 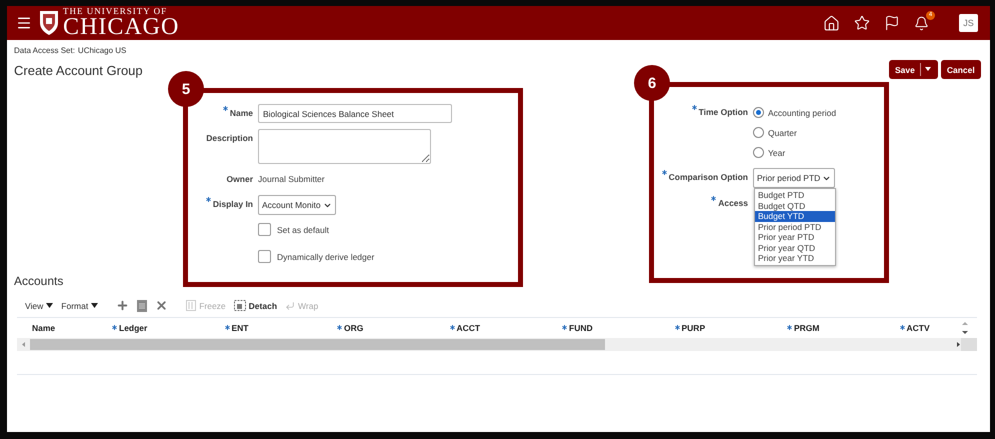 I want to click on menu-button: Format, so click(x=79, y=305).